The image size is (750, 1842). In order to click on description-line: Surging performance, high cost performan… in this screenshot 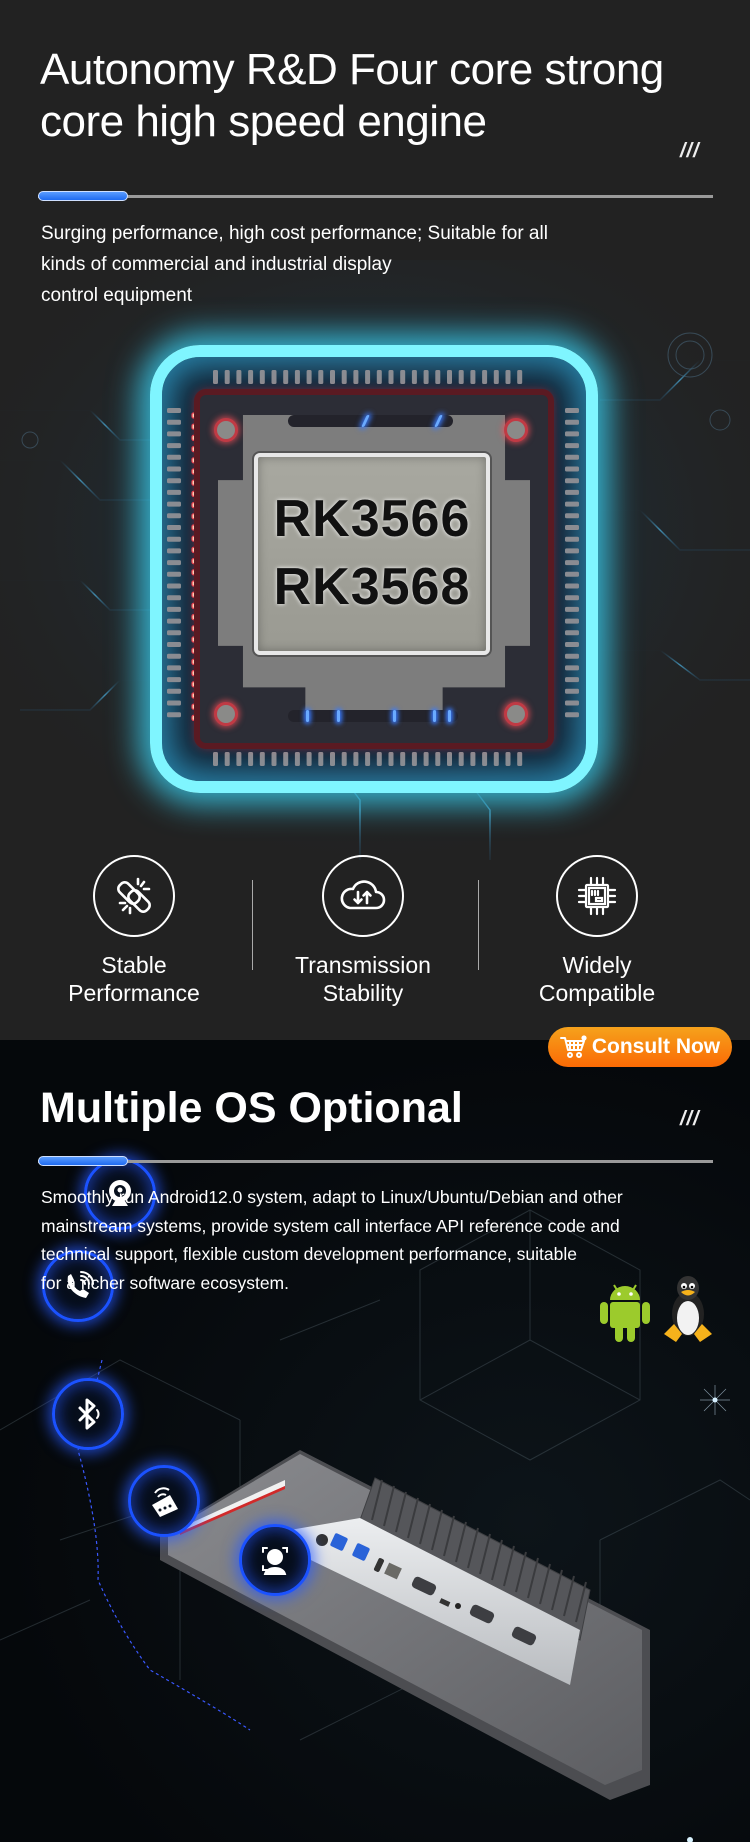, I will do `click(294, 233)`.